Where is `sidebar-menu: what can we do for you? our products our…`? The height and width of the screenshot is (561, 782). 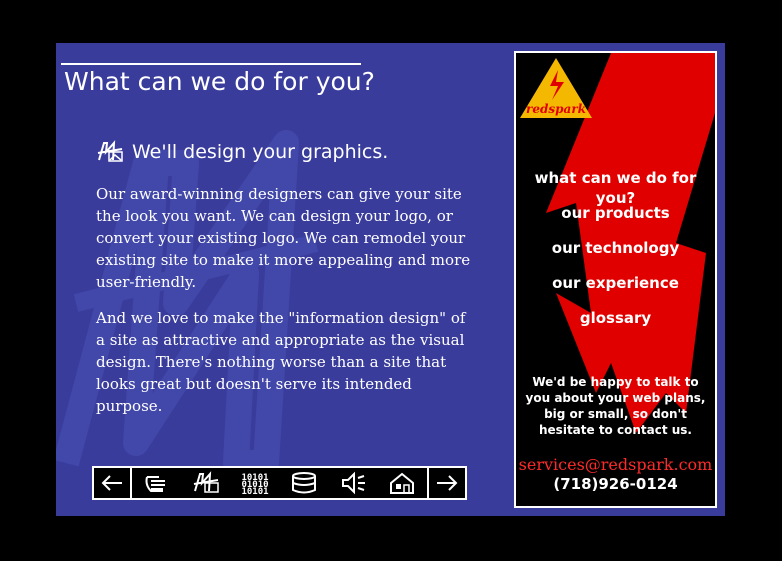
sidebar-menu: what can we do for you? our products our… is located at coordinates (615, 255).